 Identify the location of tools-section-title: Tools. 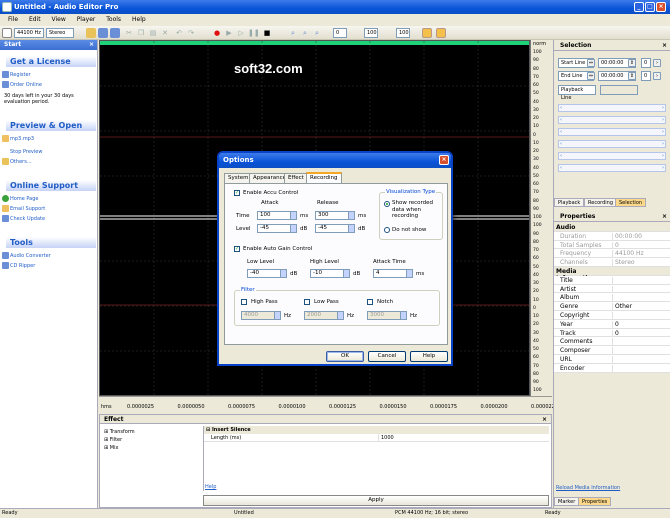
(50, 242).